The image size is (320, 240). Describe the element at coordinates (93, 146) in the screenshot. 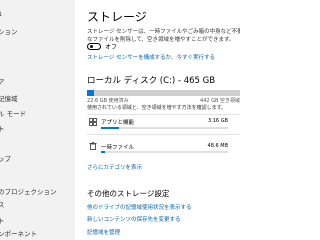

I see `trash-icon` at that location.